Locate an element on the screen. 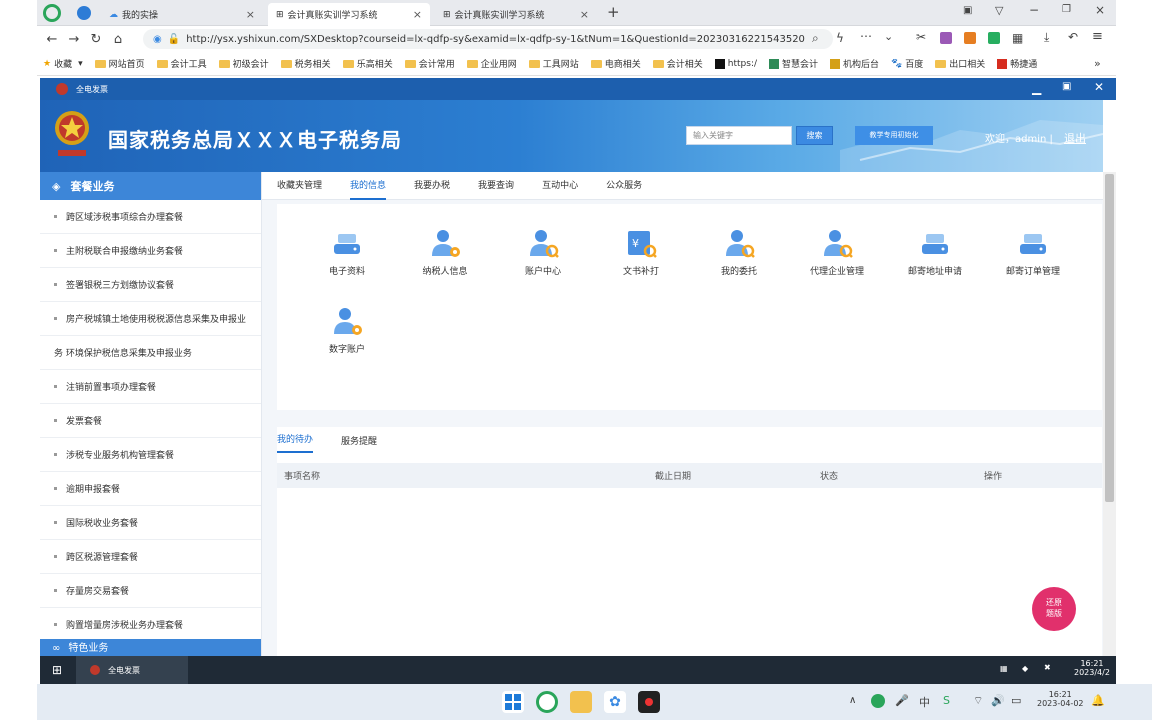 The height and width of the screenshot is (720, 1152). shirt-icon: ▽ is located at coordinates (999, 10).